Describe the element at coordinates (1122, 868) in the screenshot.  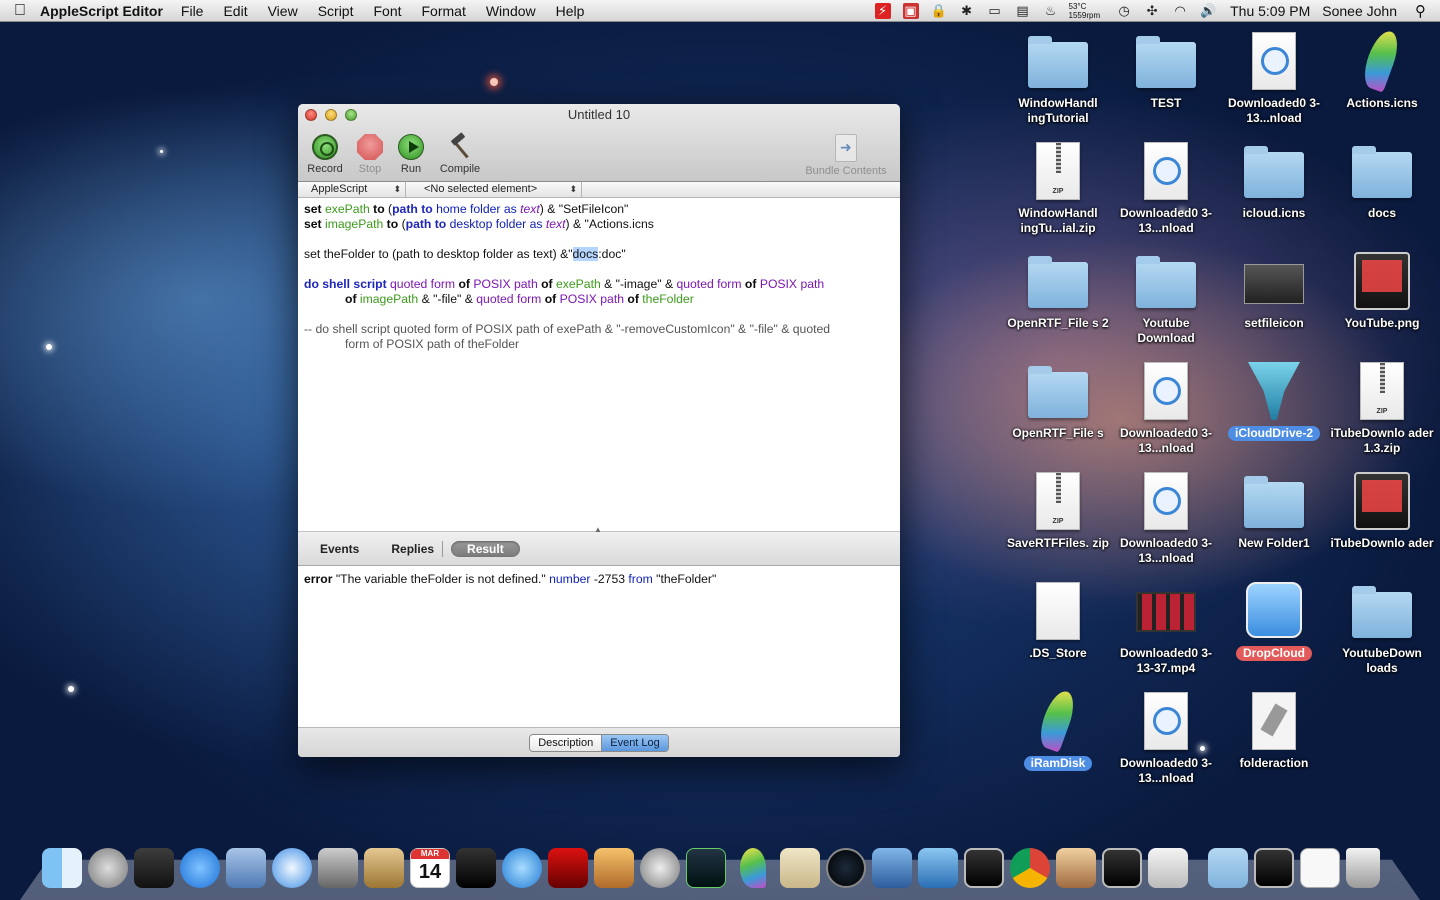
I see `itube-downloader-dock-icon` at that location.